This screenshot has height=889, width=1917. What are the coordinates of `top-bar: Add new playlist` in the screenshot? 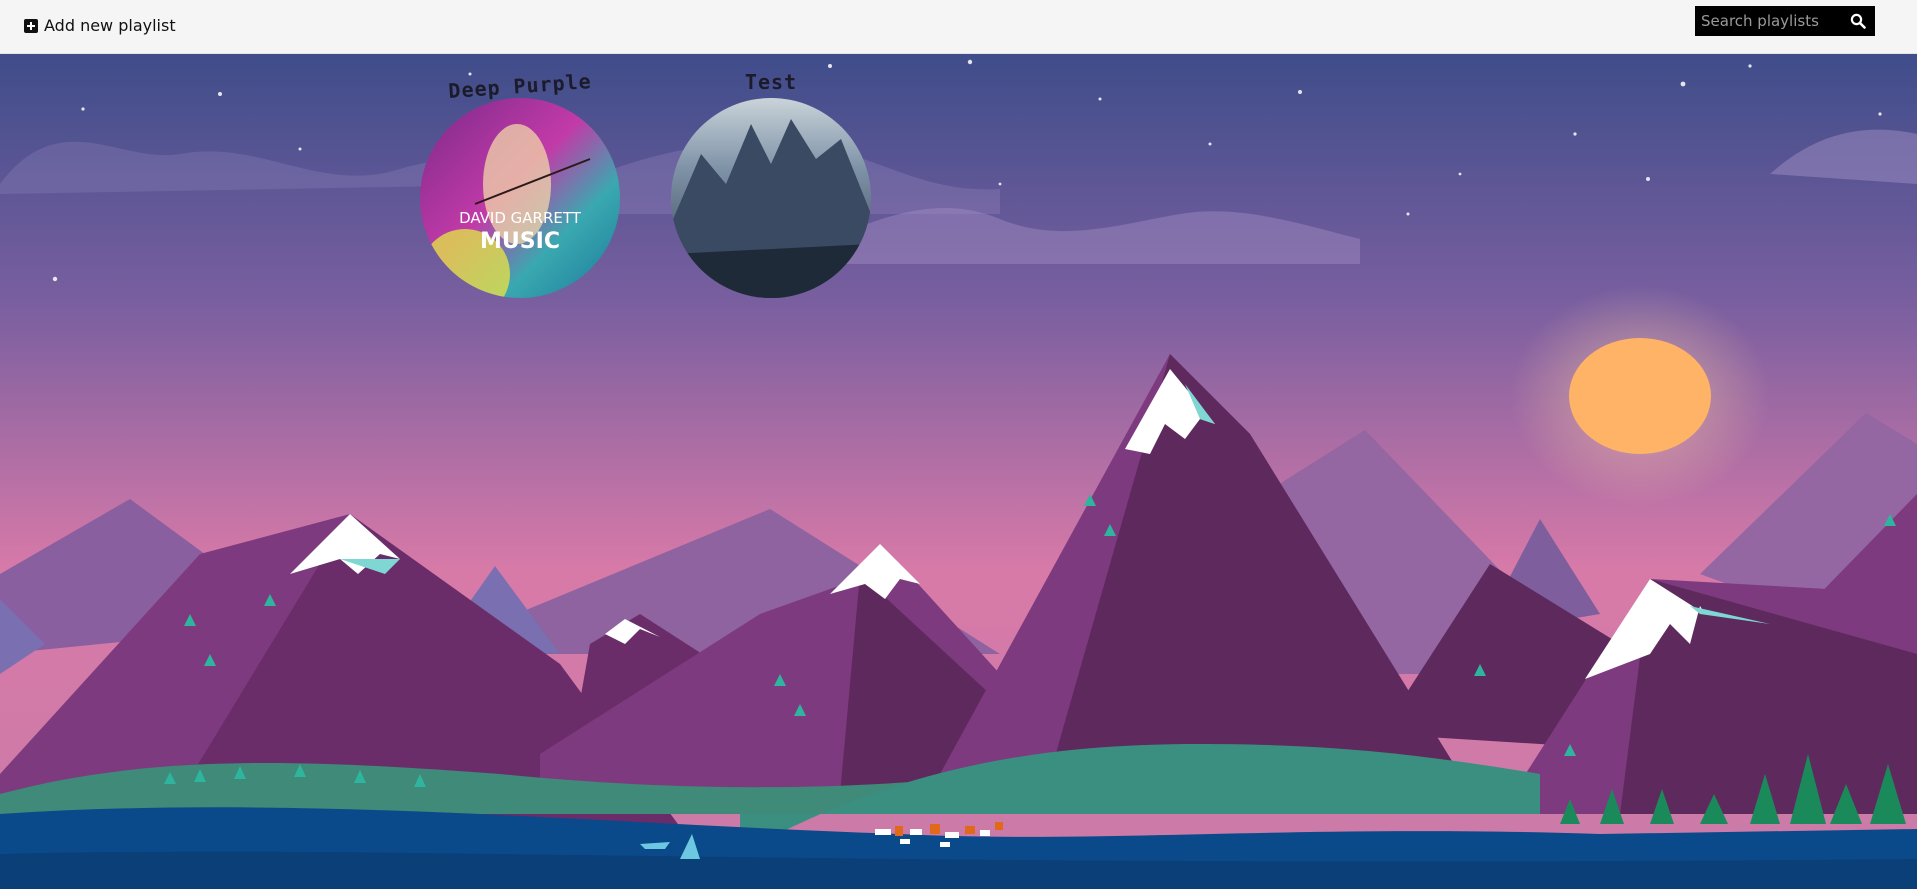 It's located at (958, 27).